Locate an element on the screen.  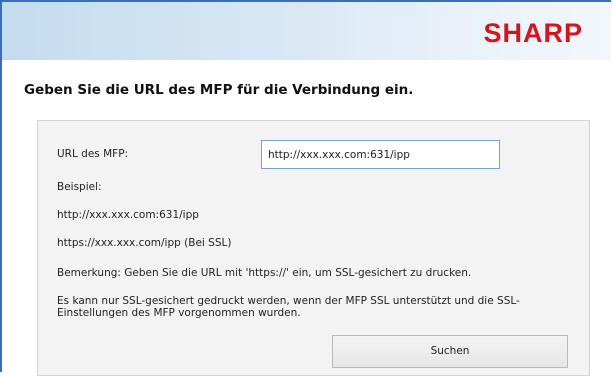
url-label: URL des MFP: is located at coordinates (93, 154).